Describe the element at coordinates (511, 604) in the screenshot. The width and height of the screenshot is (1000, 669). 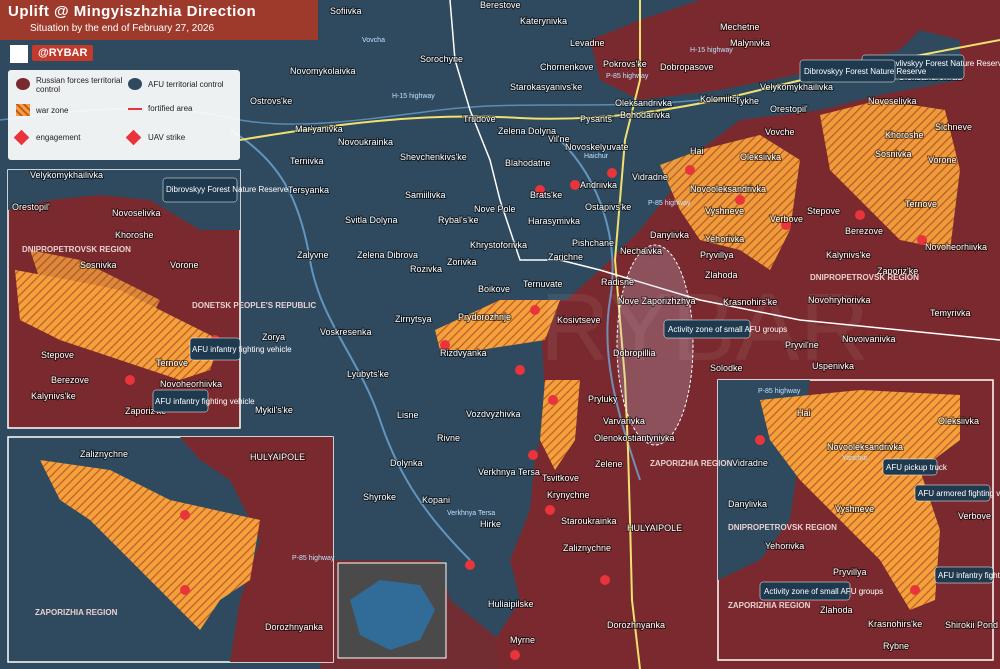
I see `label-huliaipilske: Huliaipilske` at that location.